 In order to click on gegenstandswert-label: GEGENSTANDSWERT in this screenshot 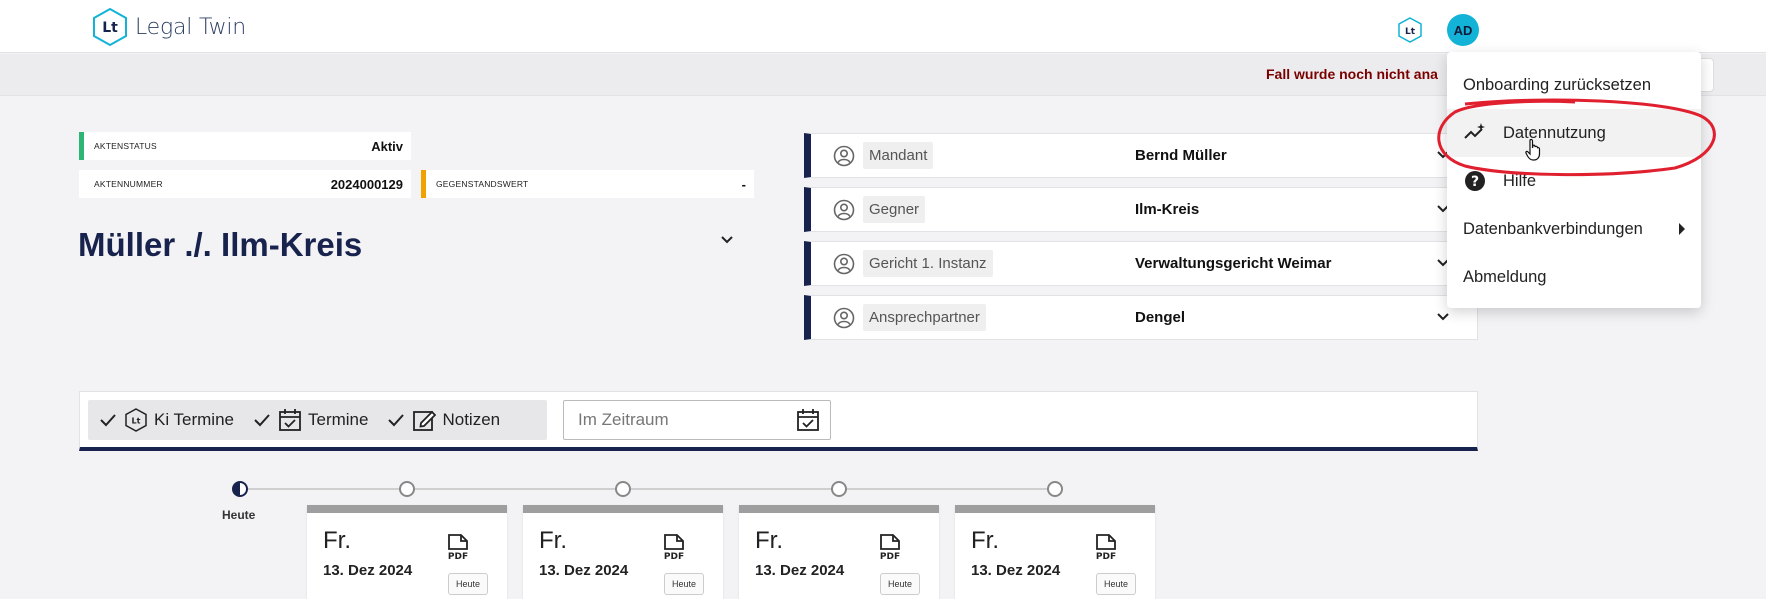, I will do `click(482, 184)`.